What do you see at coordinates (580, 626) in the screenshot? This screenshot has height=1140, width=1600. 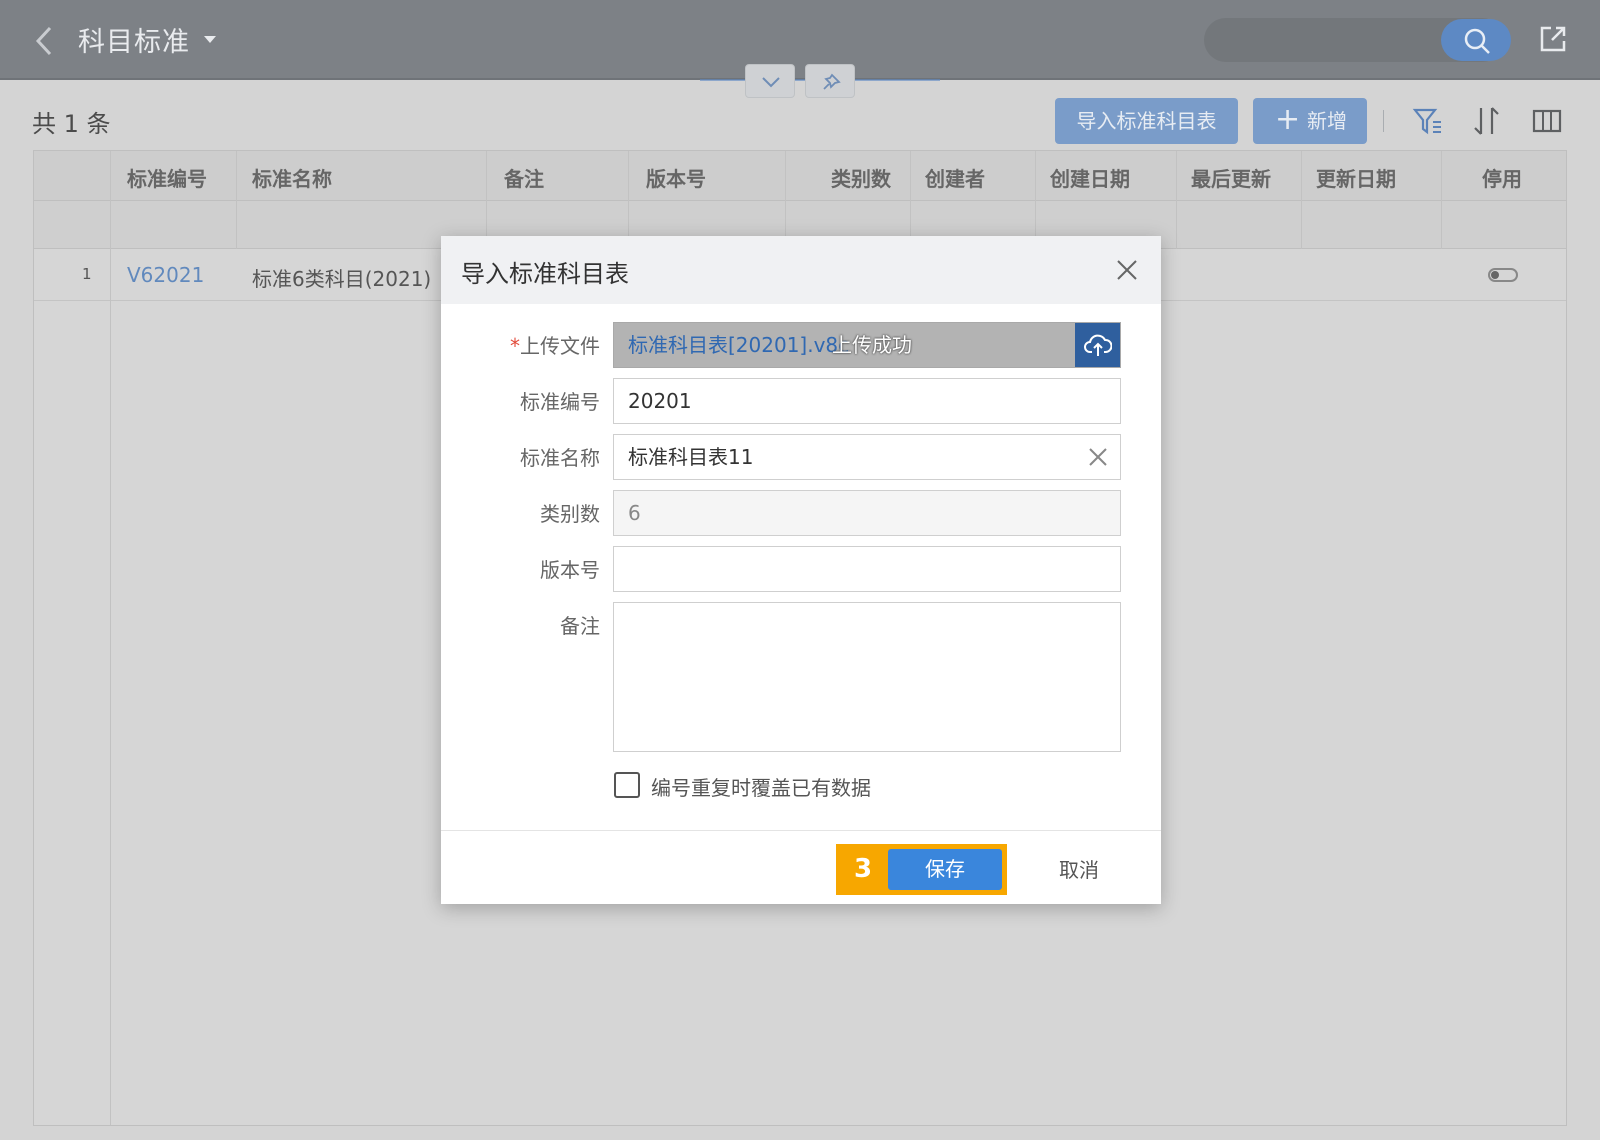 I see `remark-label: 备注` at bounding box center [580, 626].